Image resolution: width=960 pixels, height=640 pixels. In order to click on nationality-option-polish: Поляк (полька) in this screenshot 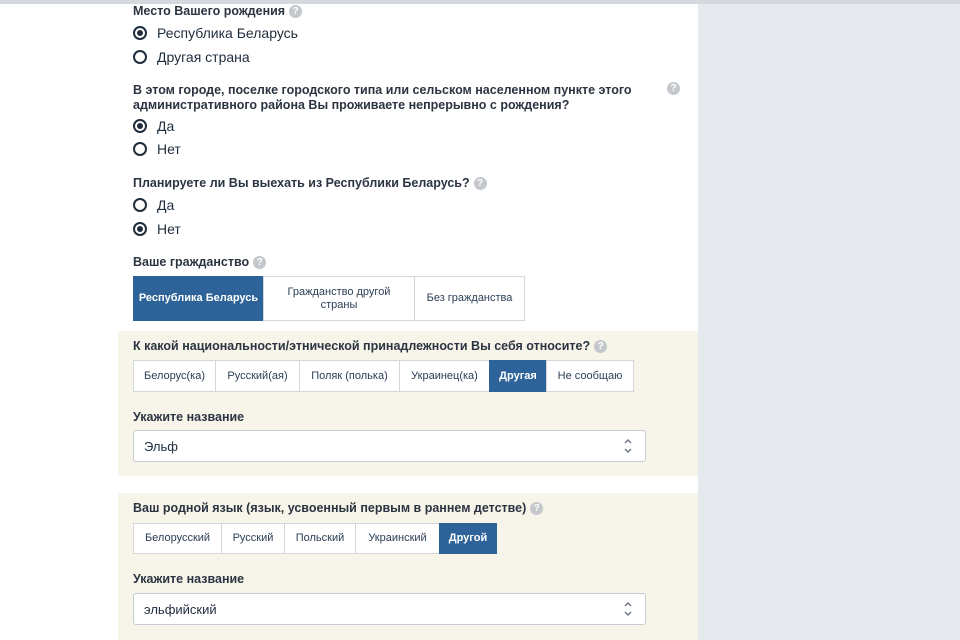, I will do `click(349, 376)`.